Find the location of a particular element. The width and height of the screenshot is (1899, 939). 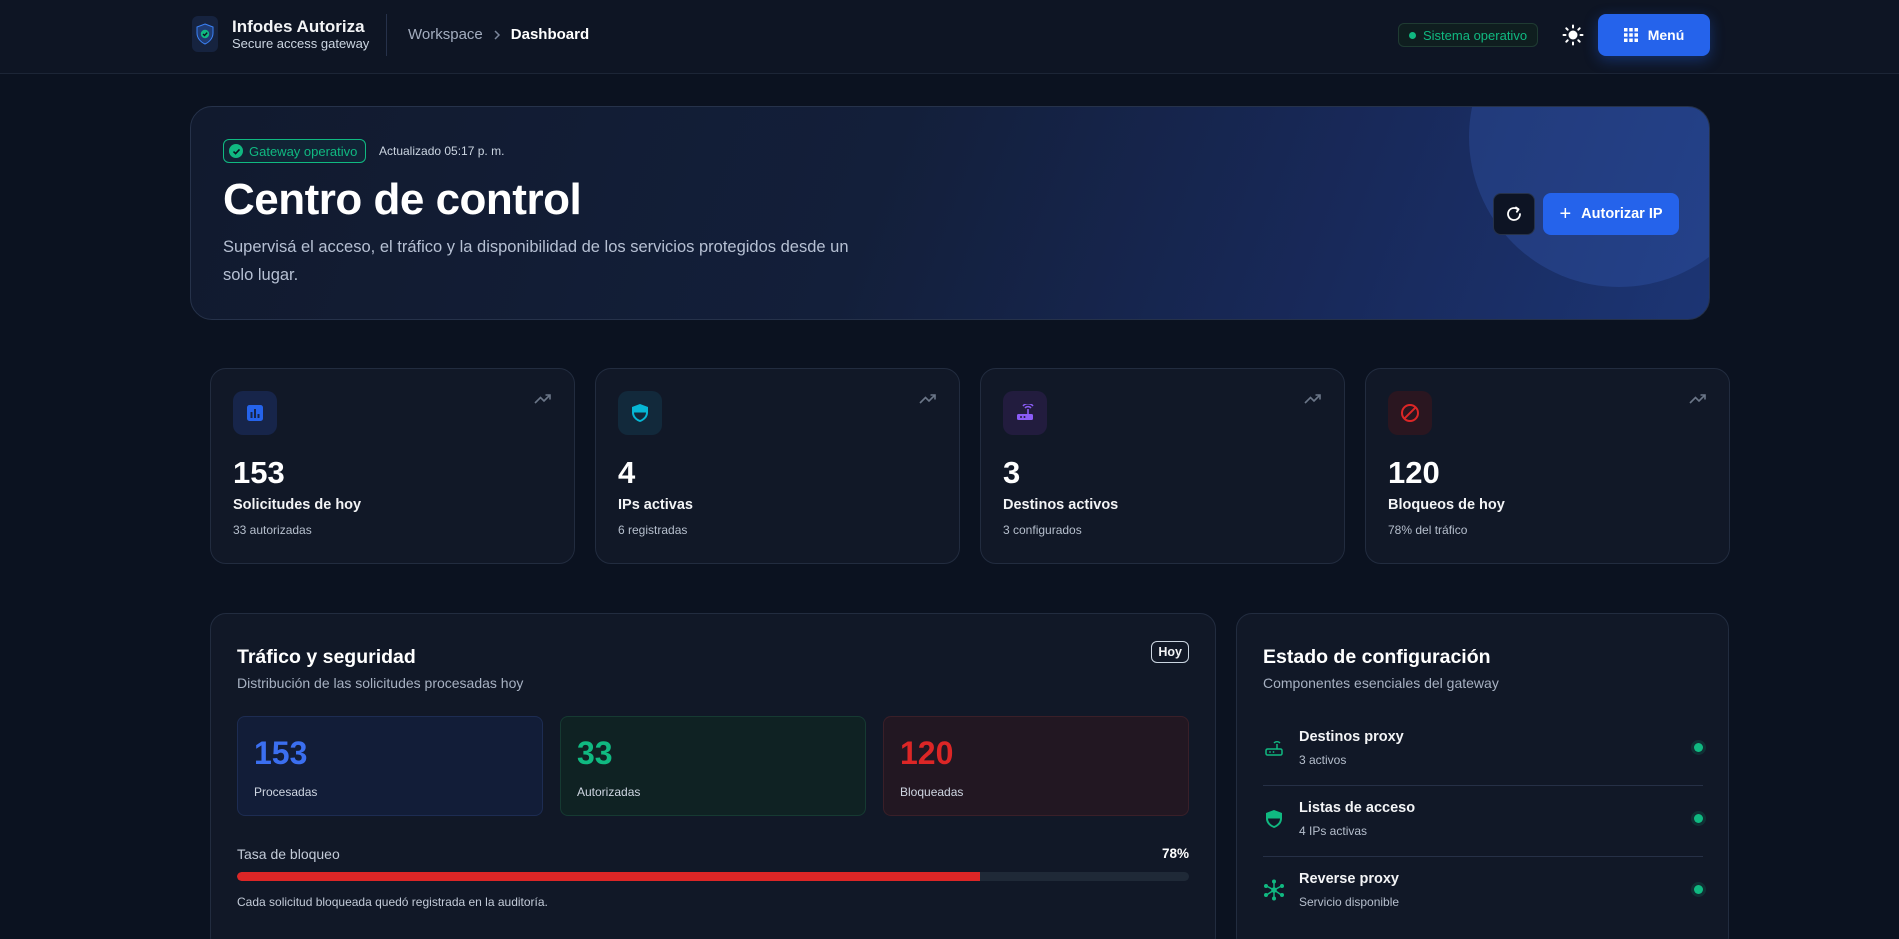

network-icon is located at coordinates (1274, 890).